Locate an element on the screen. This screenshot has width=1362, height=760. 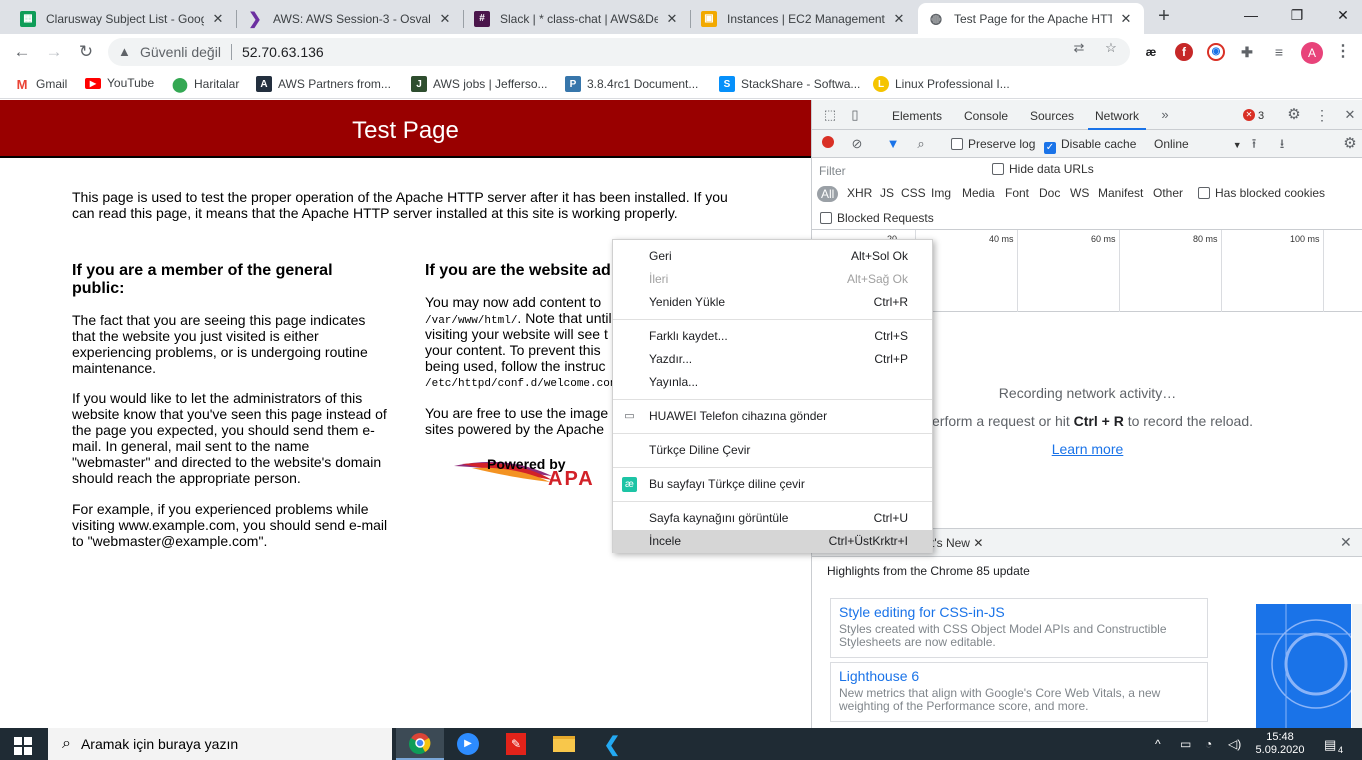
close-window-button: ✕ is located at coordinates (1343, 15).